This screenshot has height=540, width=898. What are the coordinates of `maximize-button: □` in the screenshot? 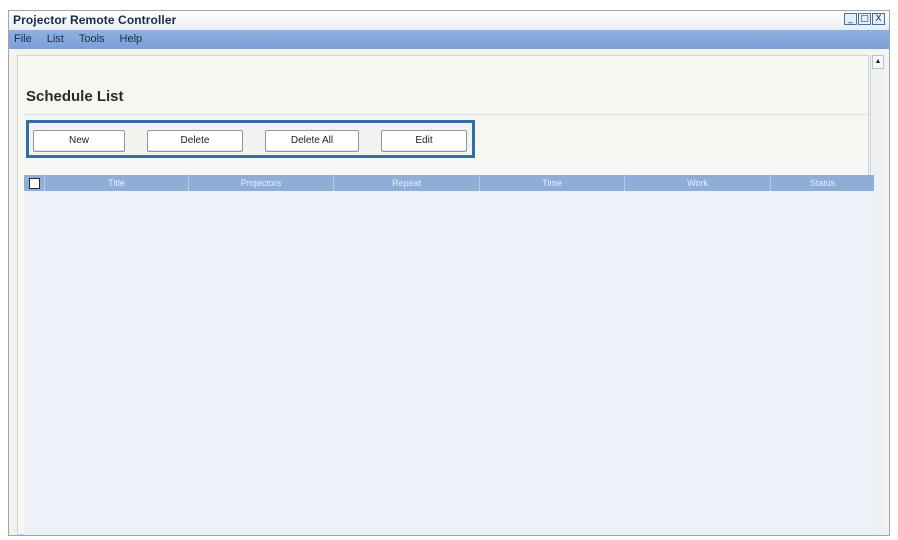 It's located at (864, 19).